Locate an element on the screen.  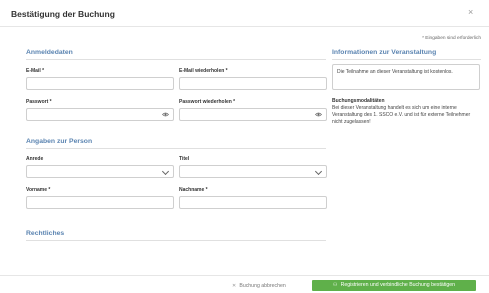
password-repeat-field is located at coordinates (253, 114).